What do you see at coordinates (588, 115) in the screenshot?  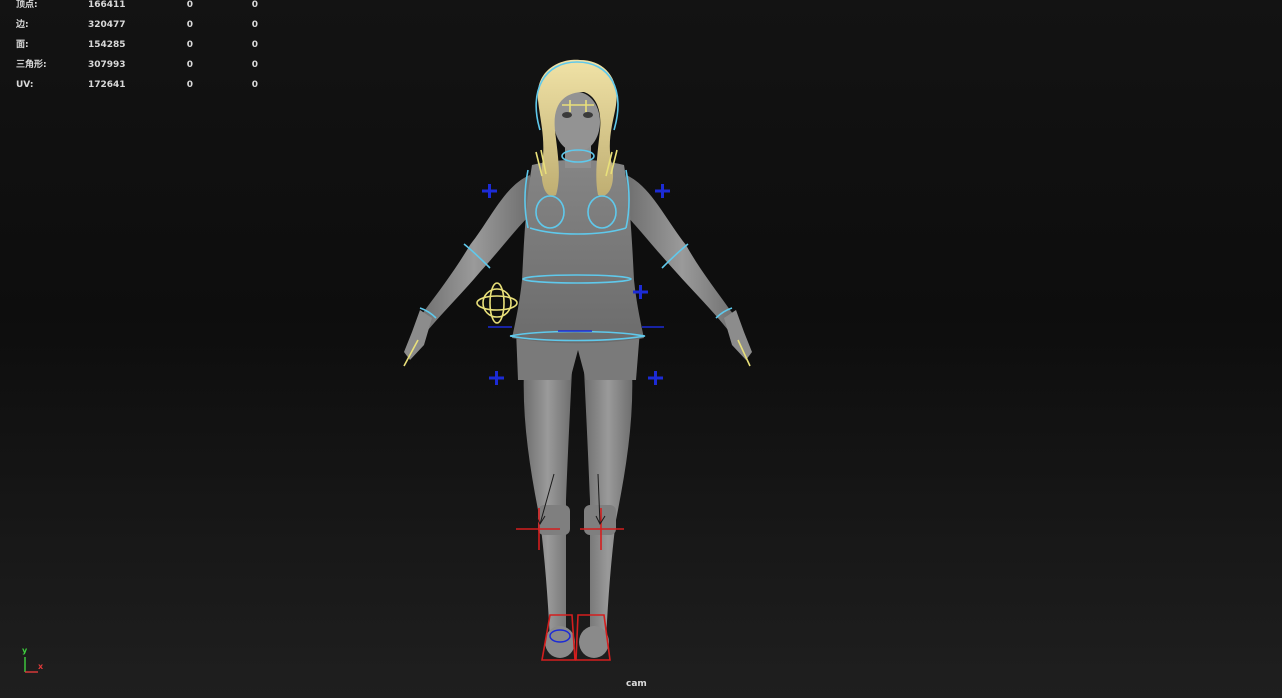 I see `eye-right` at bounding box center [588, 115].